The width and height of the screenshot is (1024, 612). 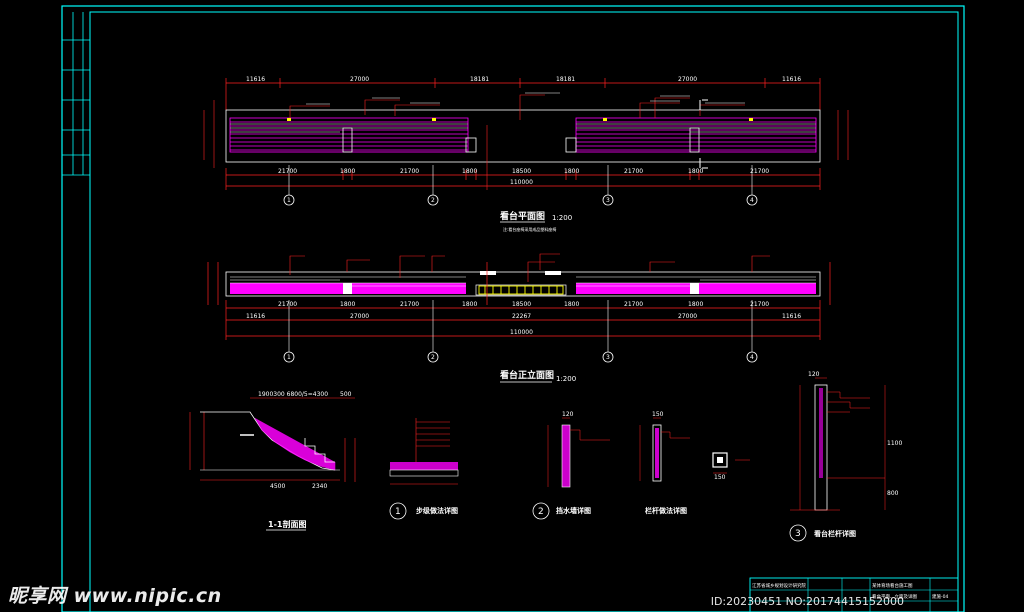 I want to click on plan-dim: 18500, so click(x=521, y=171).